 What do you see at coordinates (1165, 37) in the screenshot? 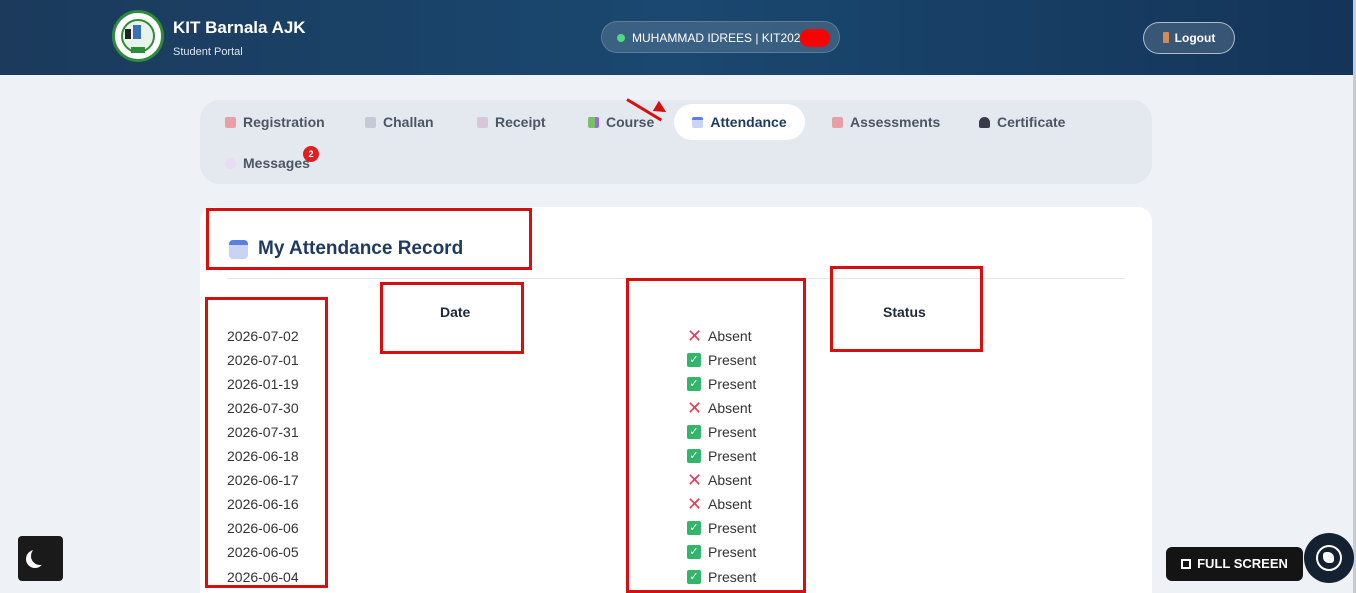
I see `door-icon` at bounding box center [1165, 37].